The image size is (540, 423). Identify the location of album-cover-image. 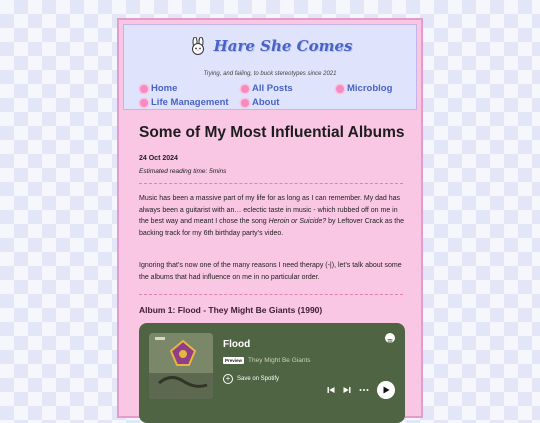
(181, 366).